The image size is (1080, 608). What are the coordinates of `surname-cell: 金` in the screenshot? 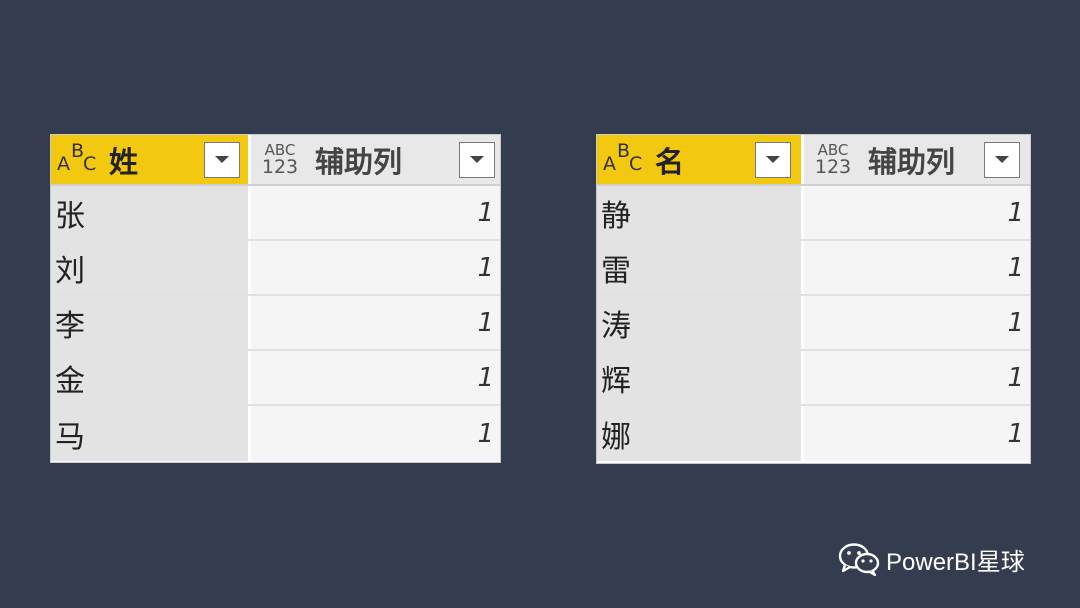 It's located at (151, 377).